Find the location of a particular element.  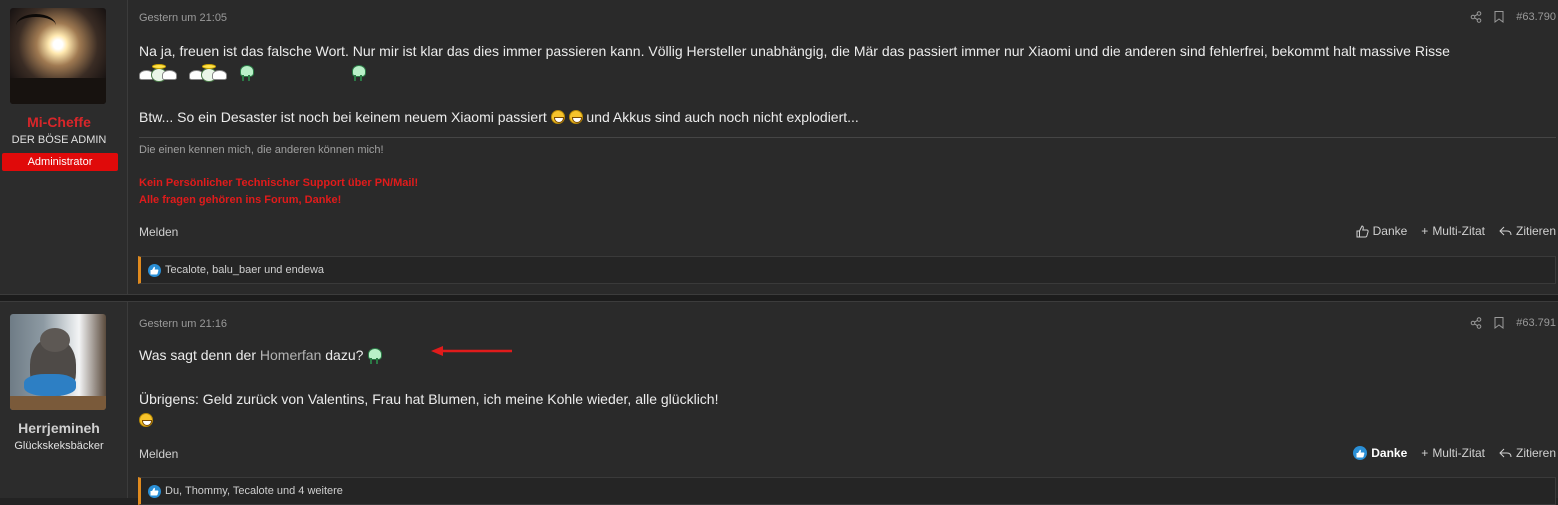

username: Mi-Cheffe is located at coordinates (59, 122).